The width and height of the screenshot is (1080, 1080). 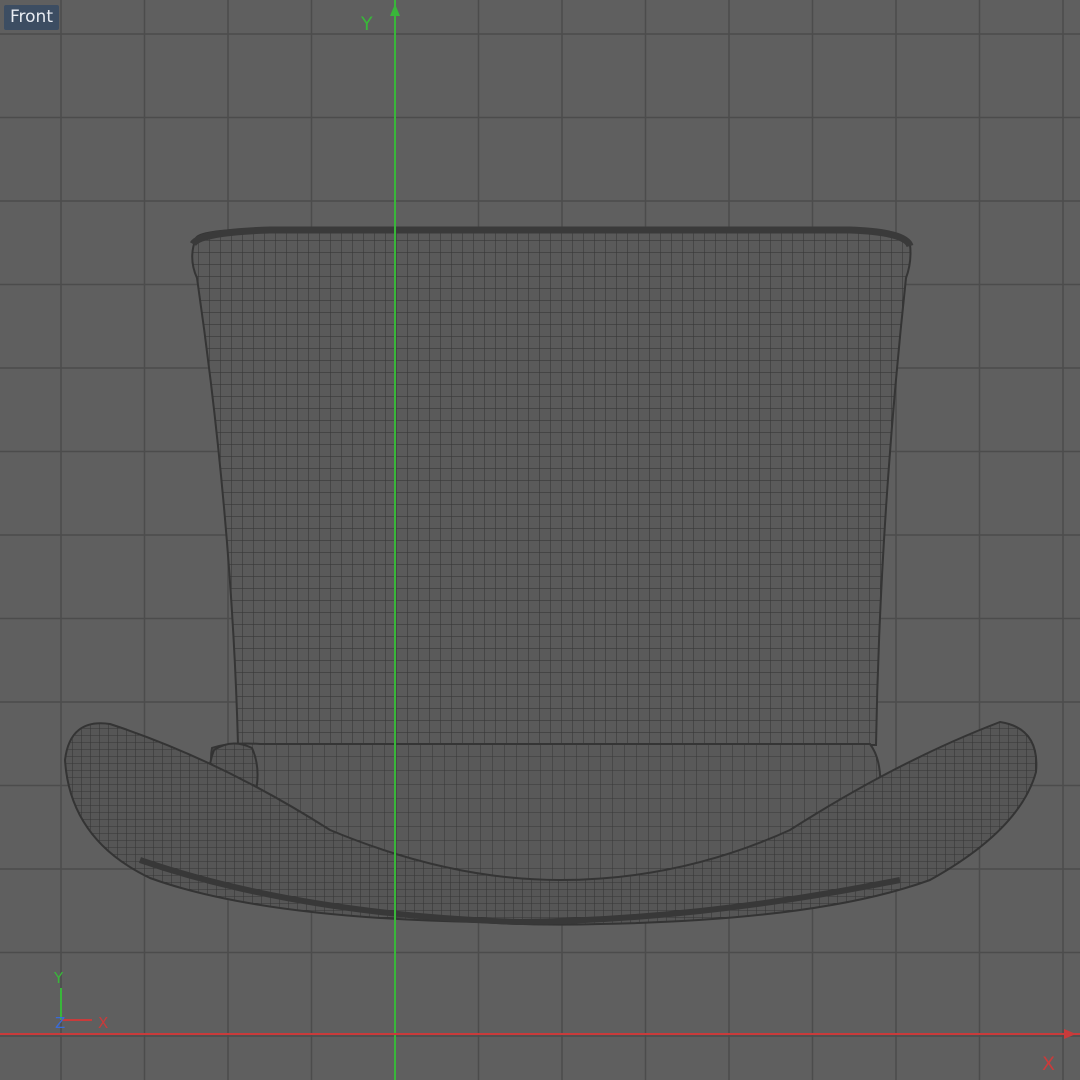 What do you see at coordinates (103, 1023) in the screenshot?
I see `gizmo-x-label: X` at bounding box center [103, 1023].